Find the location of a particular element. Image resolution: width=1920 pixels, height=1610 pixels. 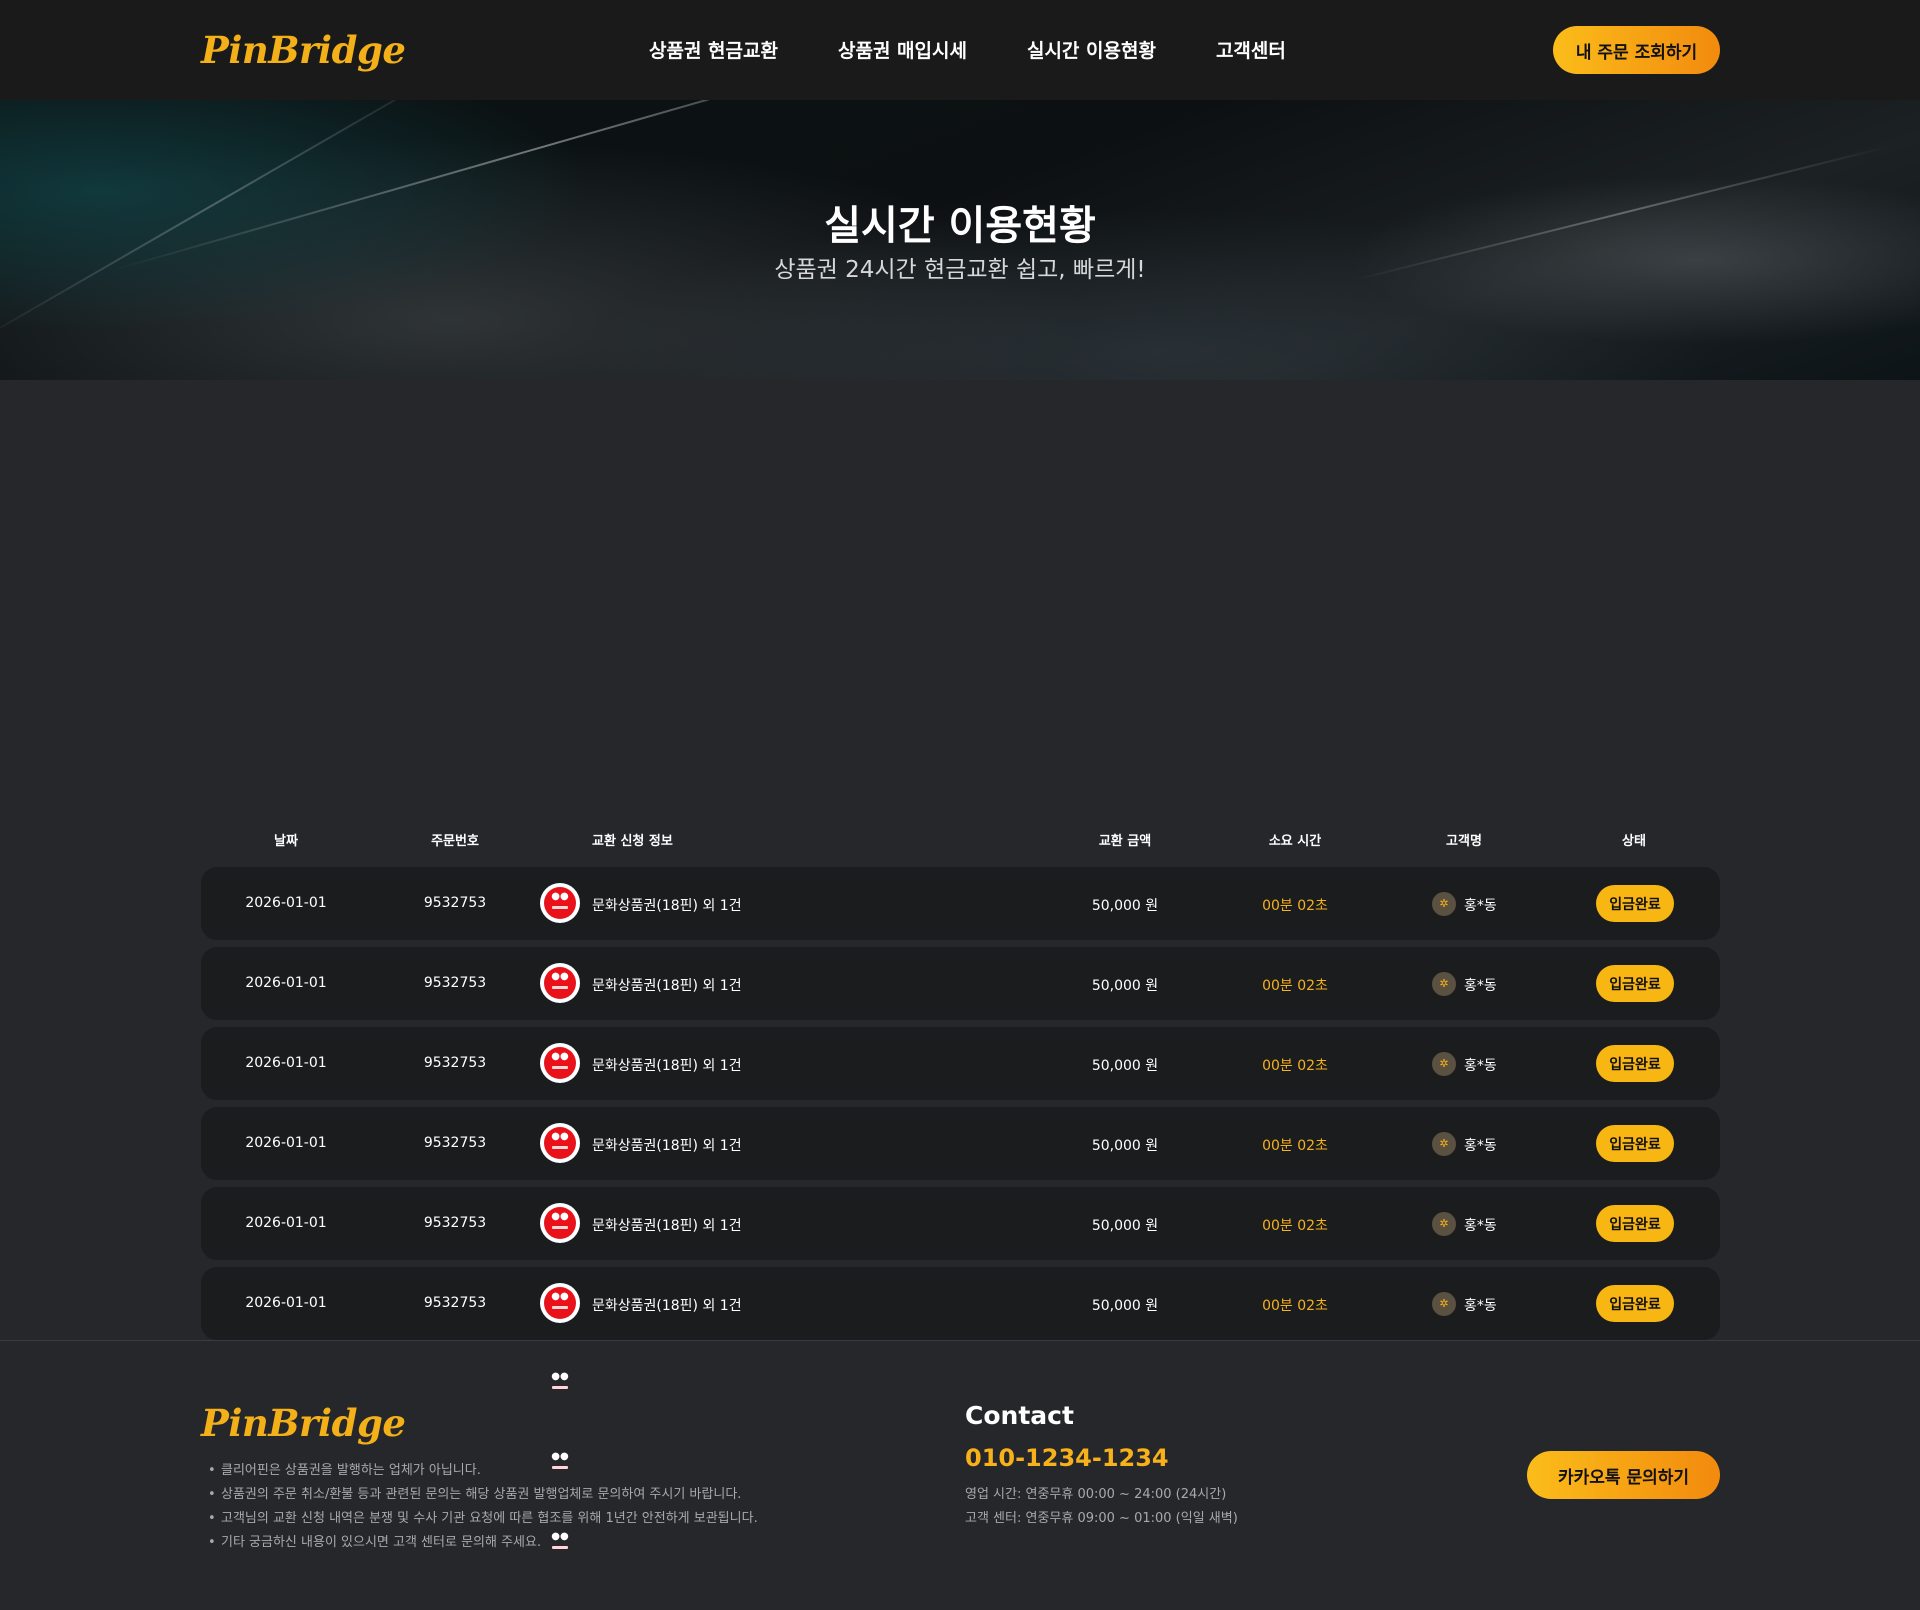

business-hours: 영업 시간: 연중무휴 00:00 ~ 24:00 (24시간) is located at coordinates (1096, 1494).